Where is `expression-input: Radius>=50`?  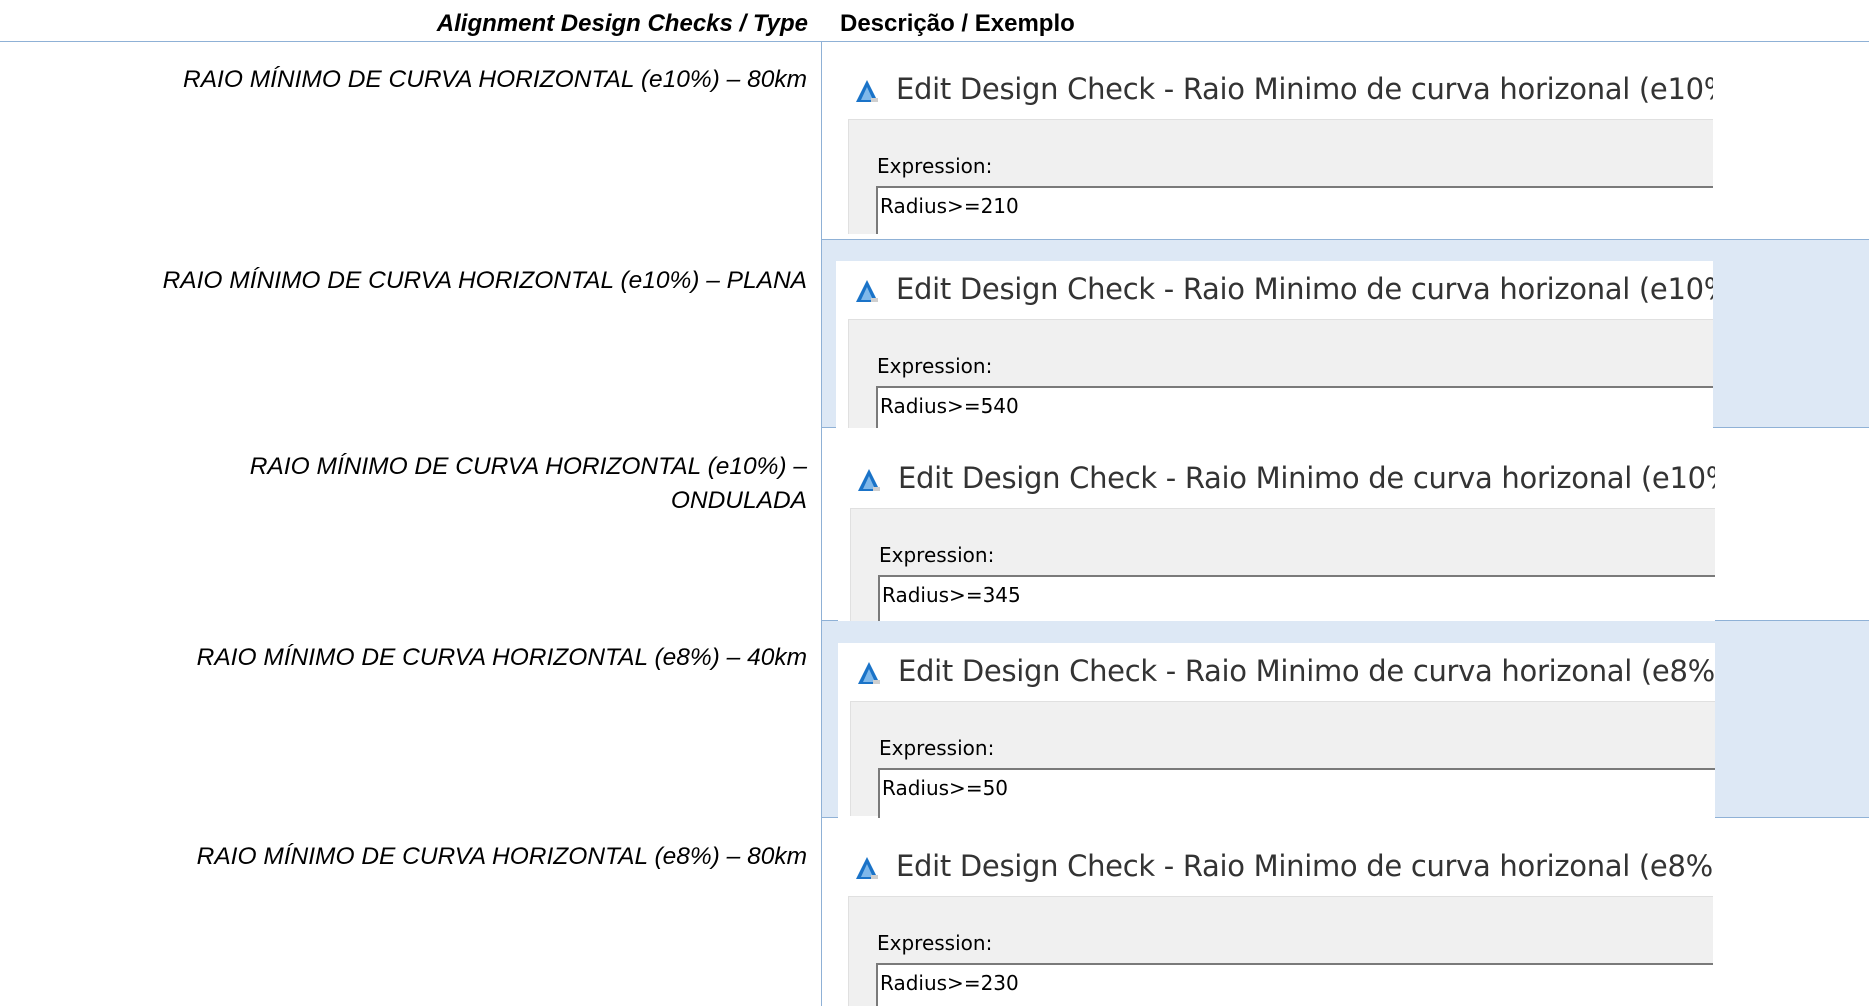
expression-input: Radius>=50 is located at coordinates (1296, 793).